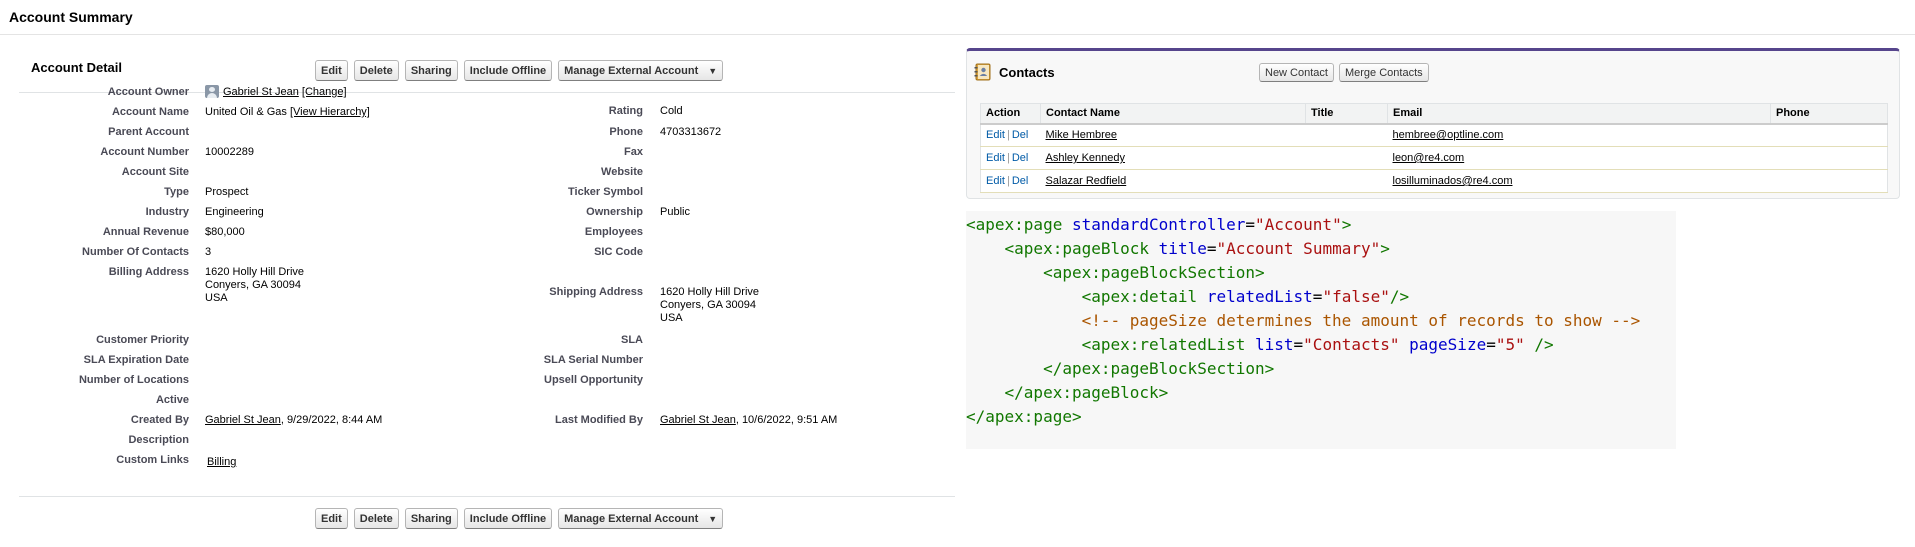 The height and width of the screenshot is (547, 1915). I want to click on field-label-shipping-address: Shipping Address, so click(596, 292).